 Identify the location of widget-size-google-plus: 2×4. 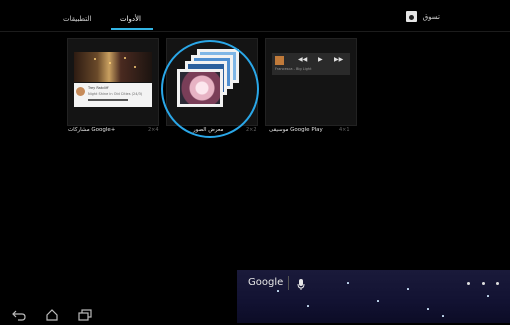
(153, 130).